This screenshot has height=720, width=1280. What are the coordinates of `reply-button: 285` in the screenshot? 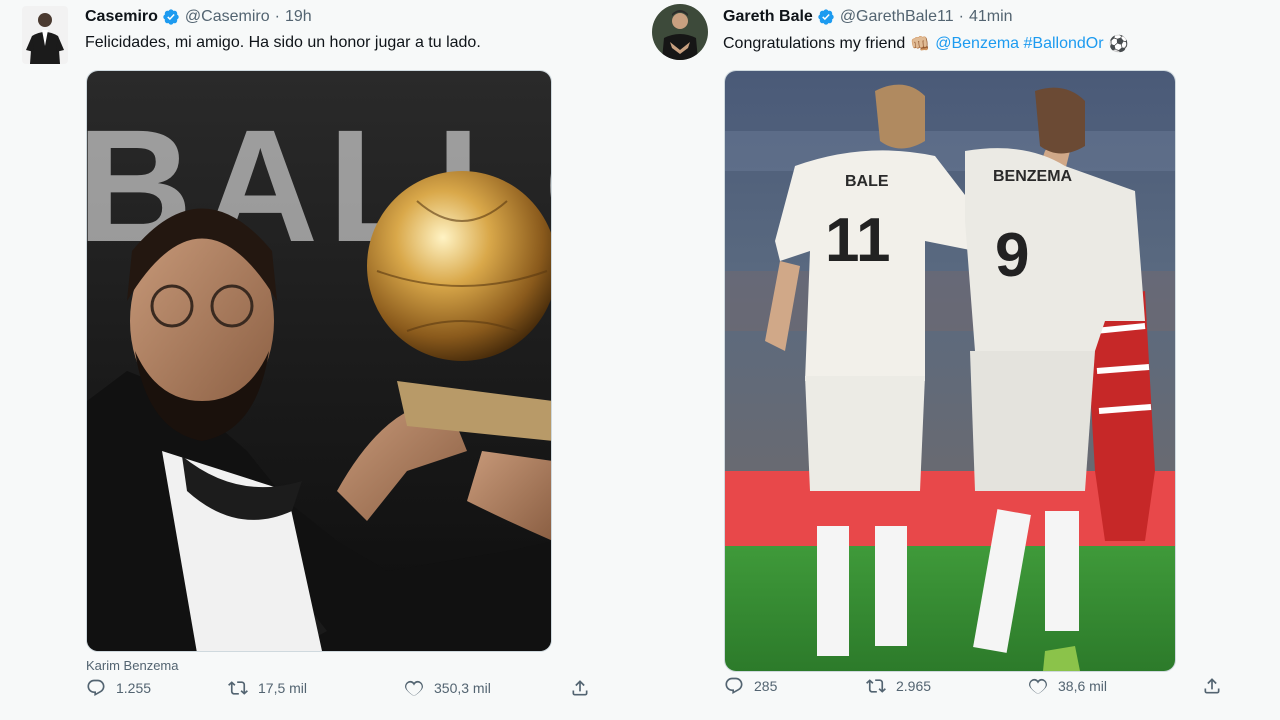 It's located at (750, 686).